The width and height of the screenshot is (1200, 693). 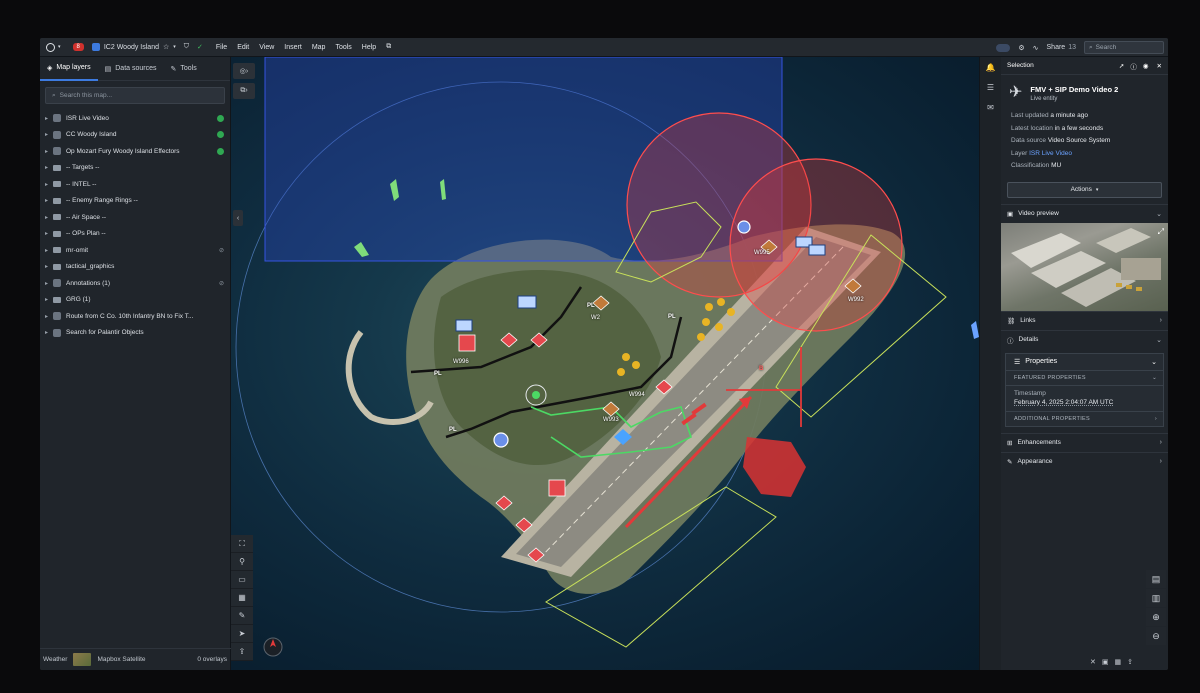 What do you see at coordinates (1050, 153) in the screenshot?
I see `layer-link: ISR Live Video` at bounding box center [1050, 153].